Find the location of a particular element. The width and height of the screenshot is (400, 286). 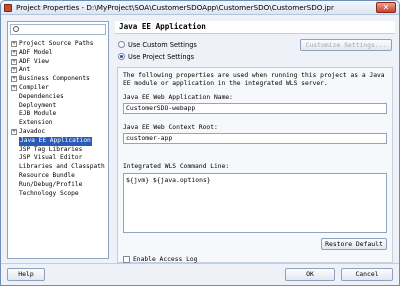

sidebar-item-label: JSP Visual Editor is located at coordinates (51, 158).